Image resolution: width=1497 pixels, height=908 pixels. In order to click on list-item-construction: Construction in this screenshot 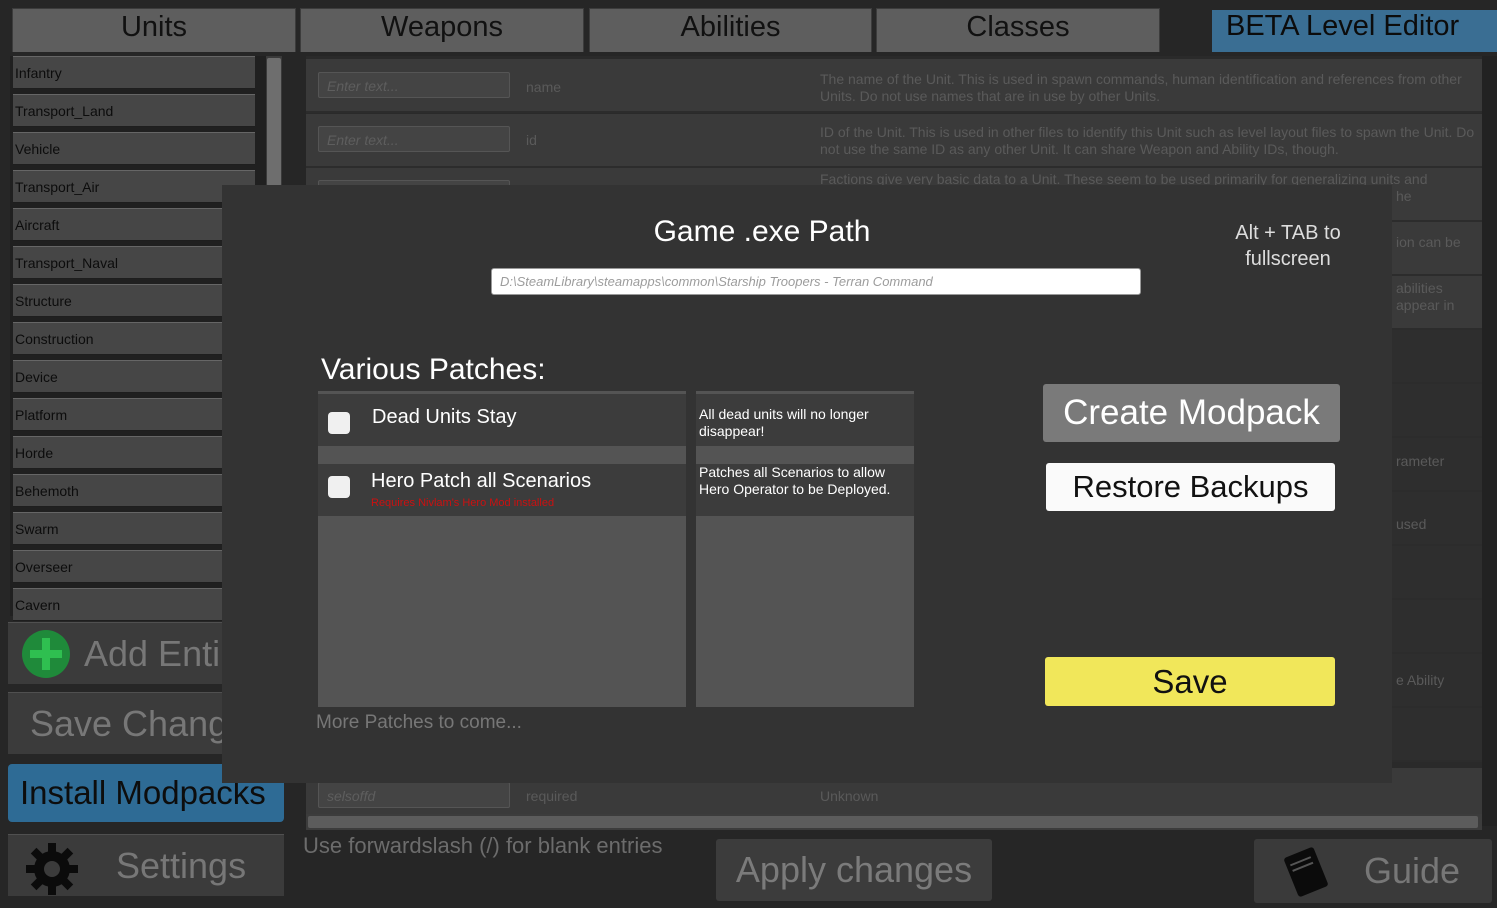, I will do `click(134, 338)`.